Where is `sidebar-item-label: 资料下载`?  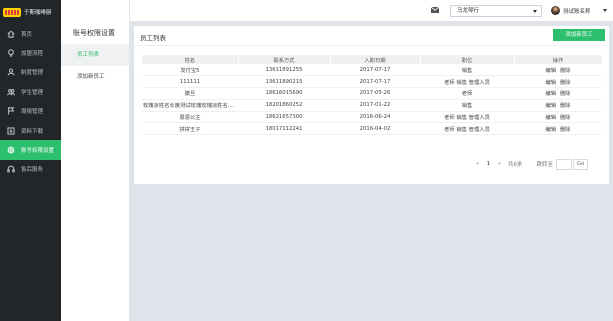
sidebar-item-label: 资料下载 is located at coordinates (32, 131).